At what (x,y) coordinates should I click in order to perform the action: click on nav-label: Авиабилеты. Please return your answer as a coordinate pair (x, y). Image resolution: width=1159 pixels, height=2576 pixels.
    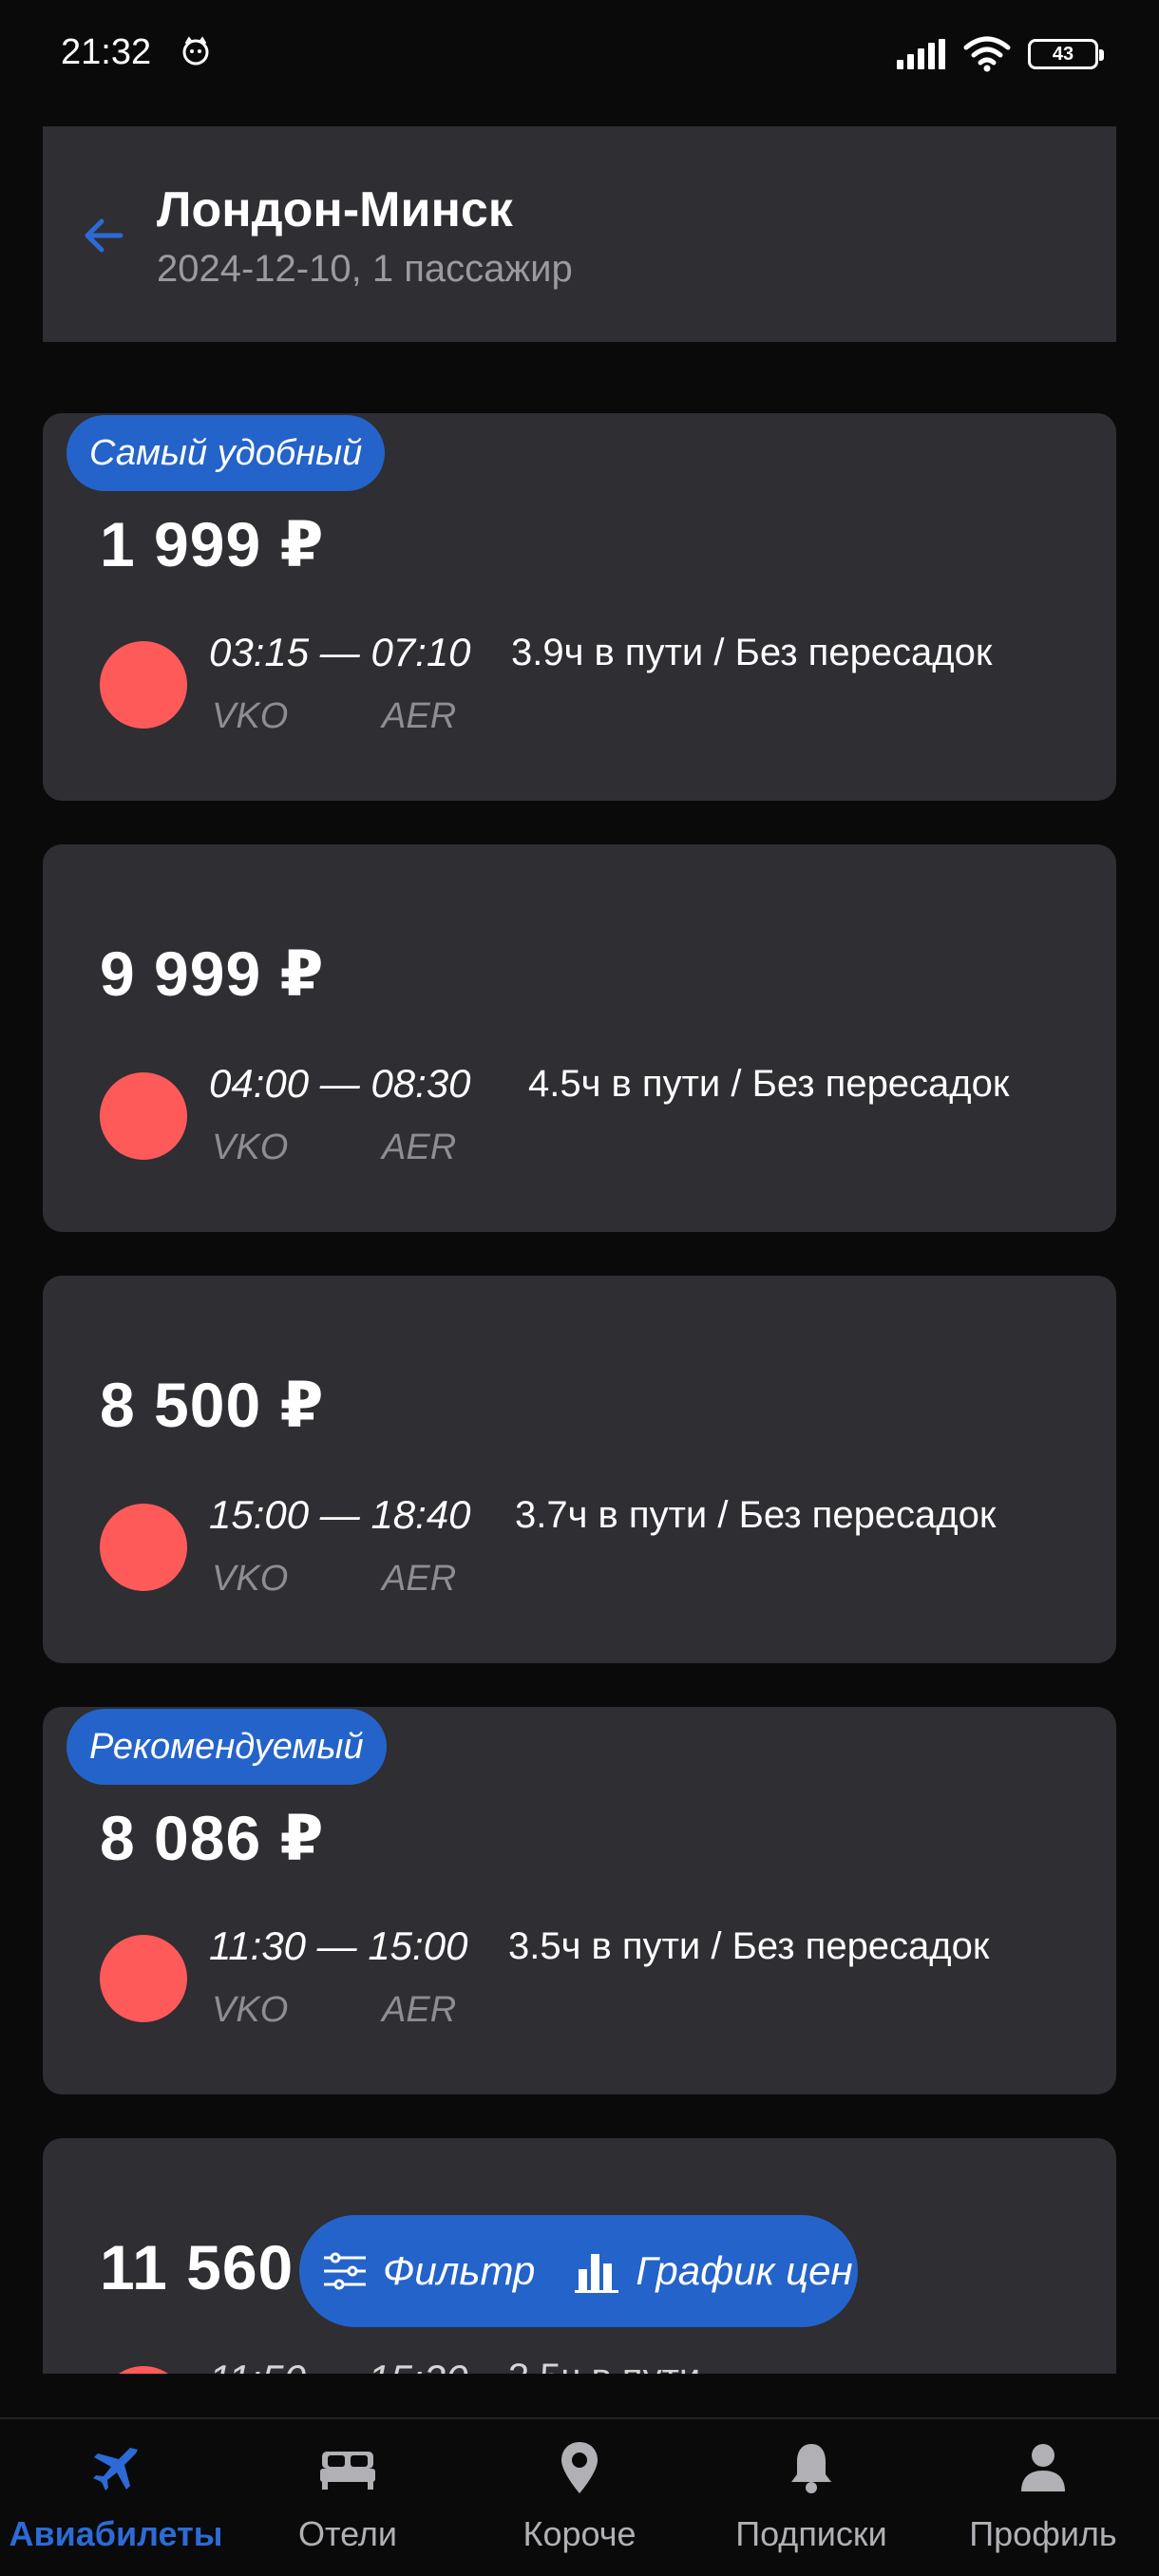
    Looking at the image, I should click on (116, 2533).